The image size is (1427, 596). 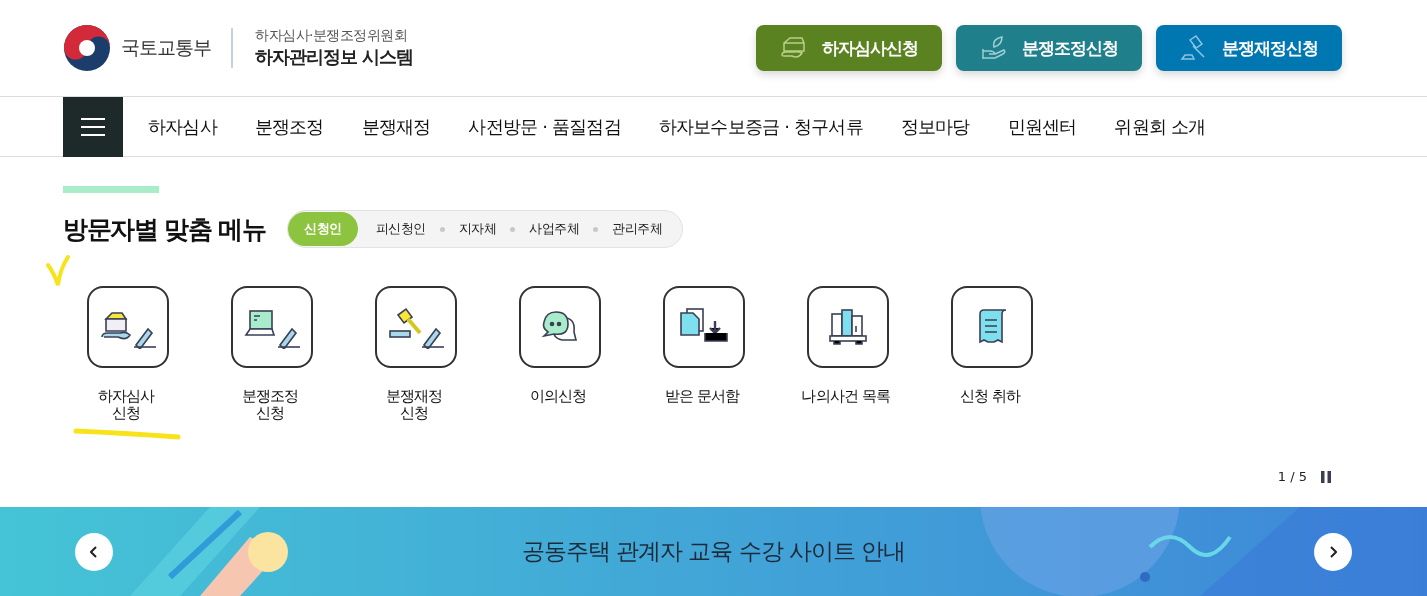 I want to click on nav-link: 정보마당, so click(x=935, y=126).